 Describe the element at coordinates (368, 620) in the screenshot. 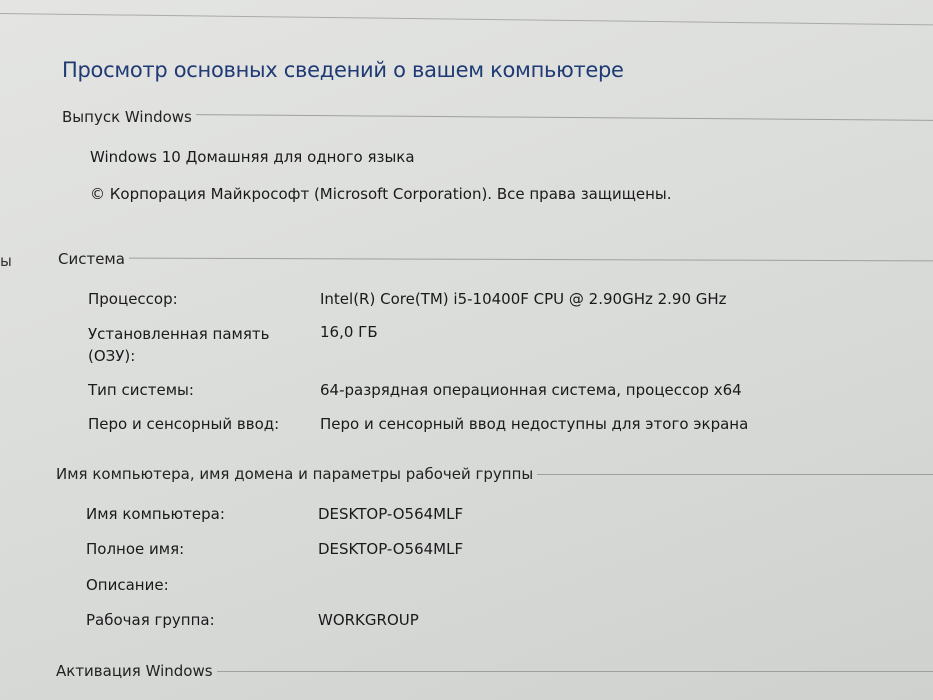

I see `workgroup-value: WORKGROUP` at that location.